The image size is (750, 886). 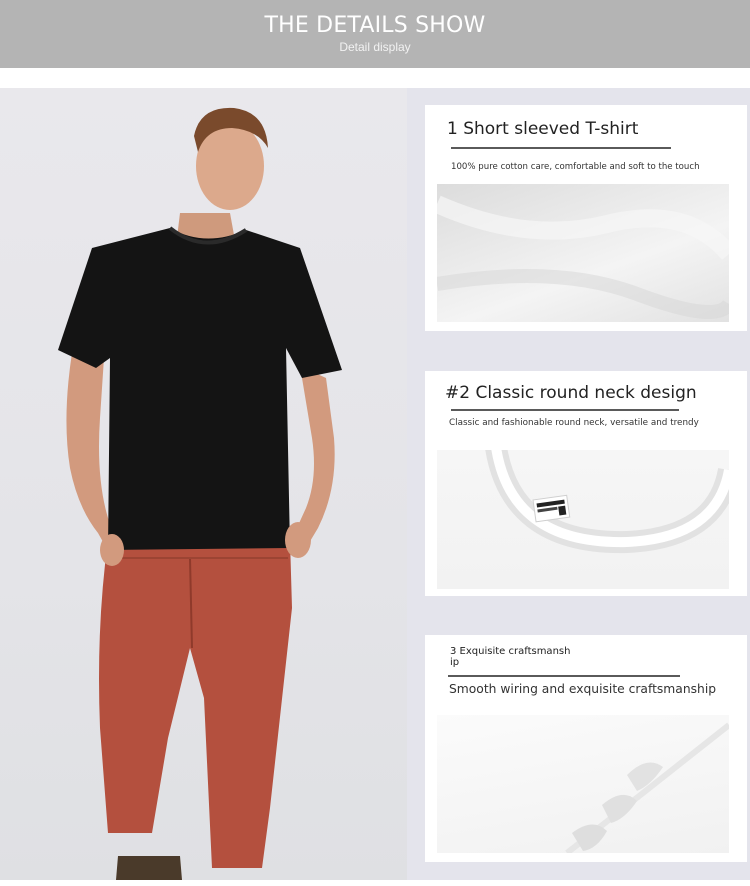 What do you see at coordinates (375, 25) in the screenshot?
I see `page-title: THE DETAILS SHOW` at bounding box center [375, 25].